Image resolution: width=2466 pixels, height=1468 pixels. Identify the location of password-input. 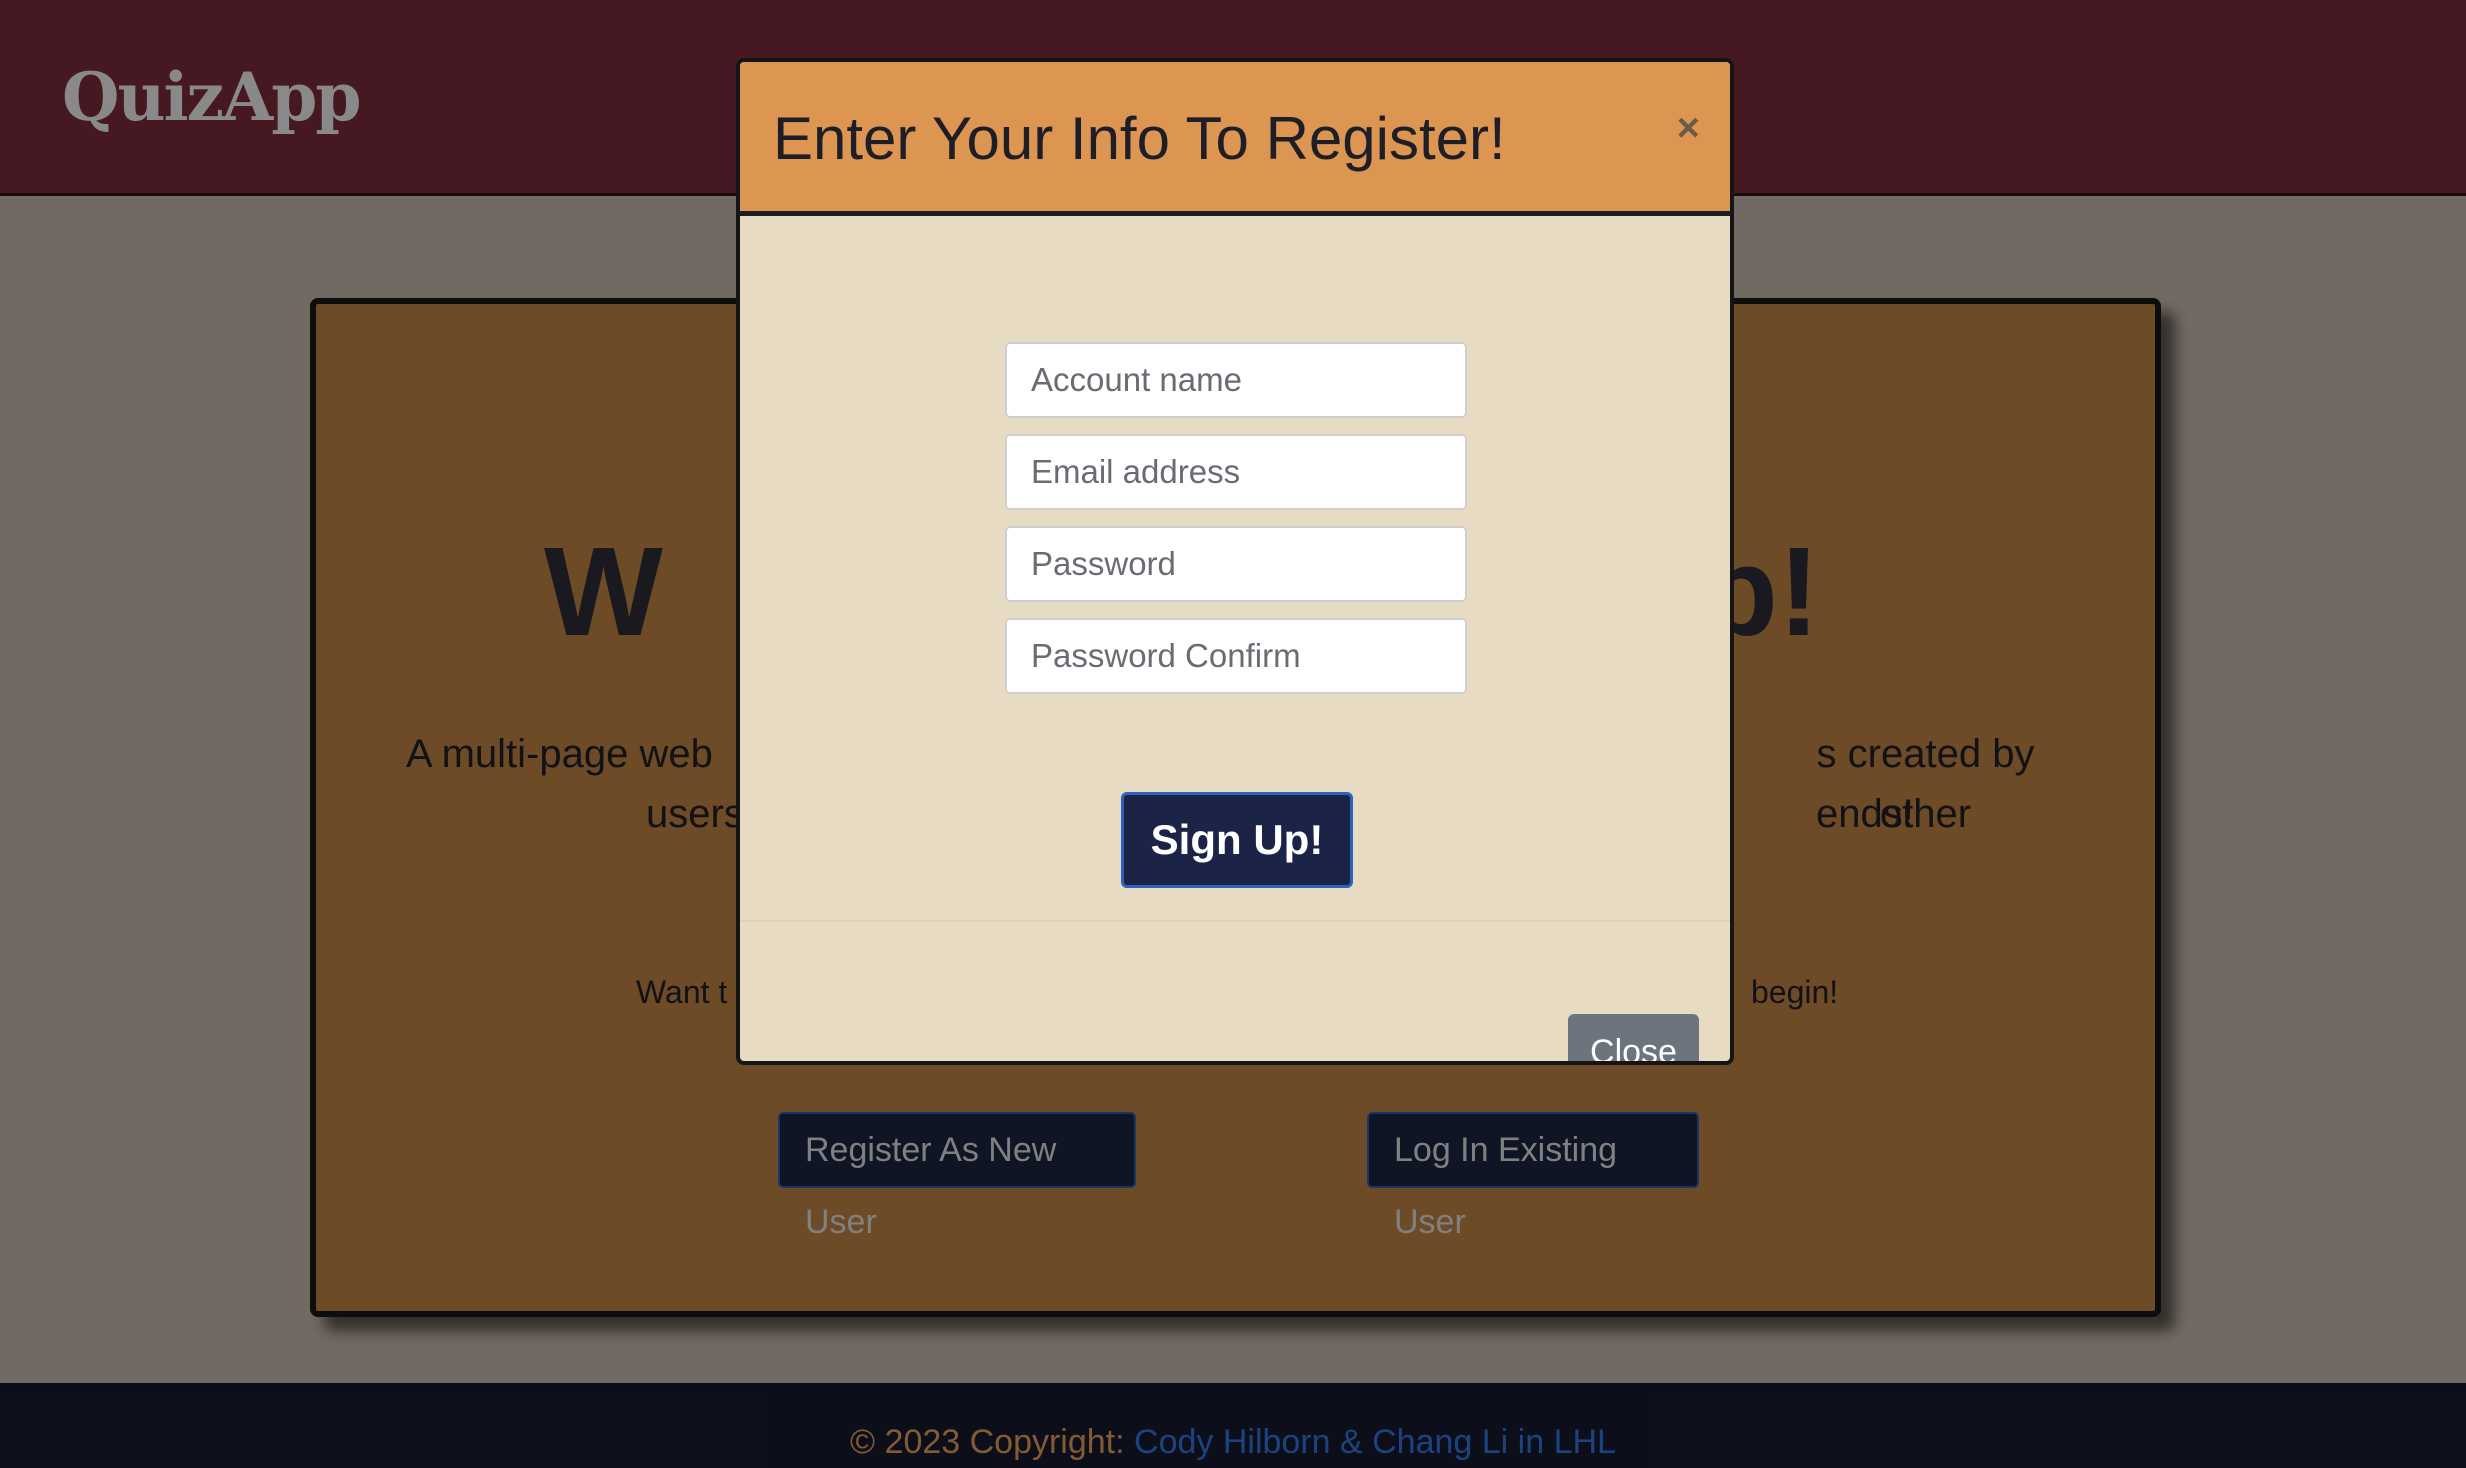
(1236, 564).